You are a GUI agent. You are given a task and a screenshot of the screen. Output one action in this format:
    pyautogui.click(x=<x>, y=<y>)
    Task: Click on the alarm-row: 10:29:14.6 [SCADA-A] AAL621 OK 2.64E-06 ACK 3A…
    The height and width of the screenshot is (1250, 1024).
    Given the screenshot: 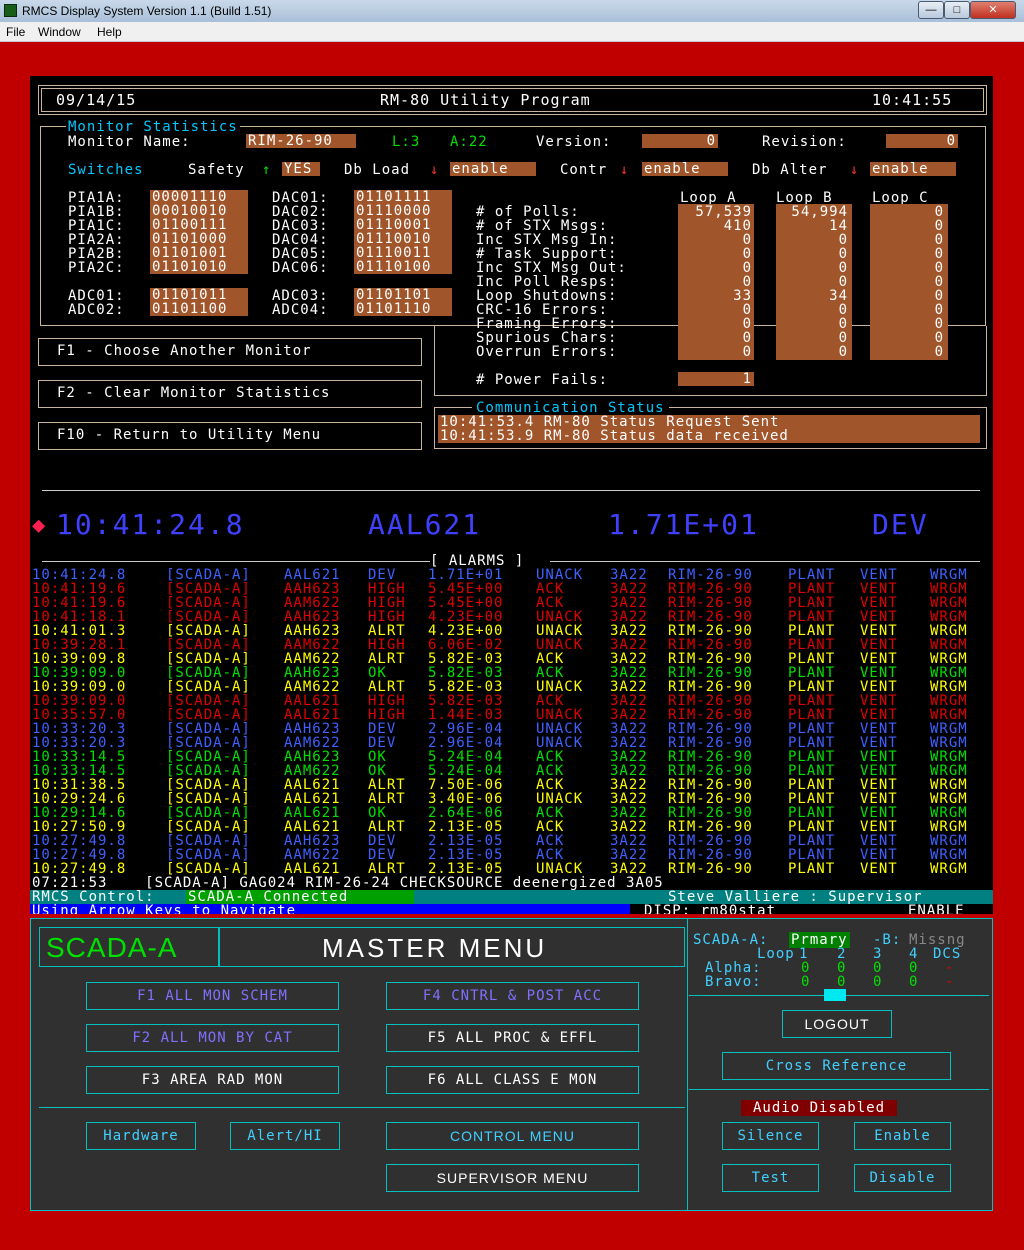 What is the action you would take?
    pyautogui.click(x=512, y=813)
    